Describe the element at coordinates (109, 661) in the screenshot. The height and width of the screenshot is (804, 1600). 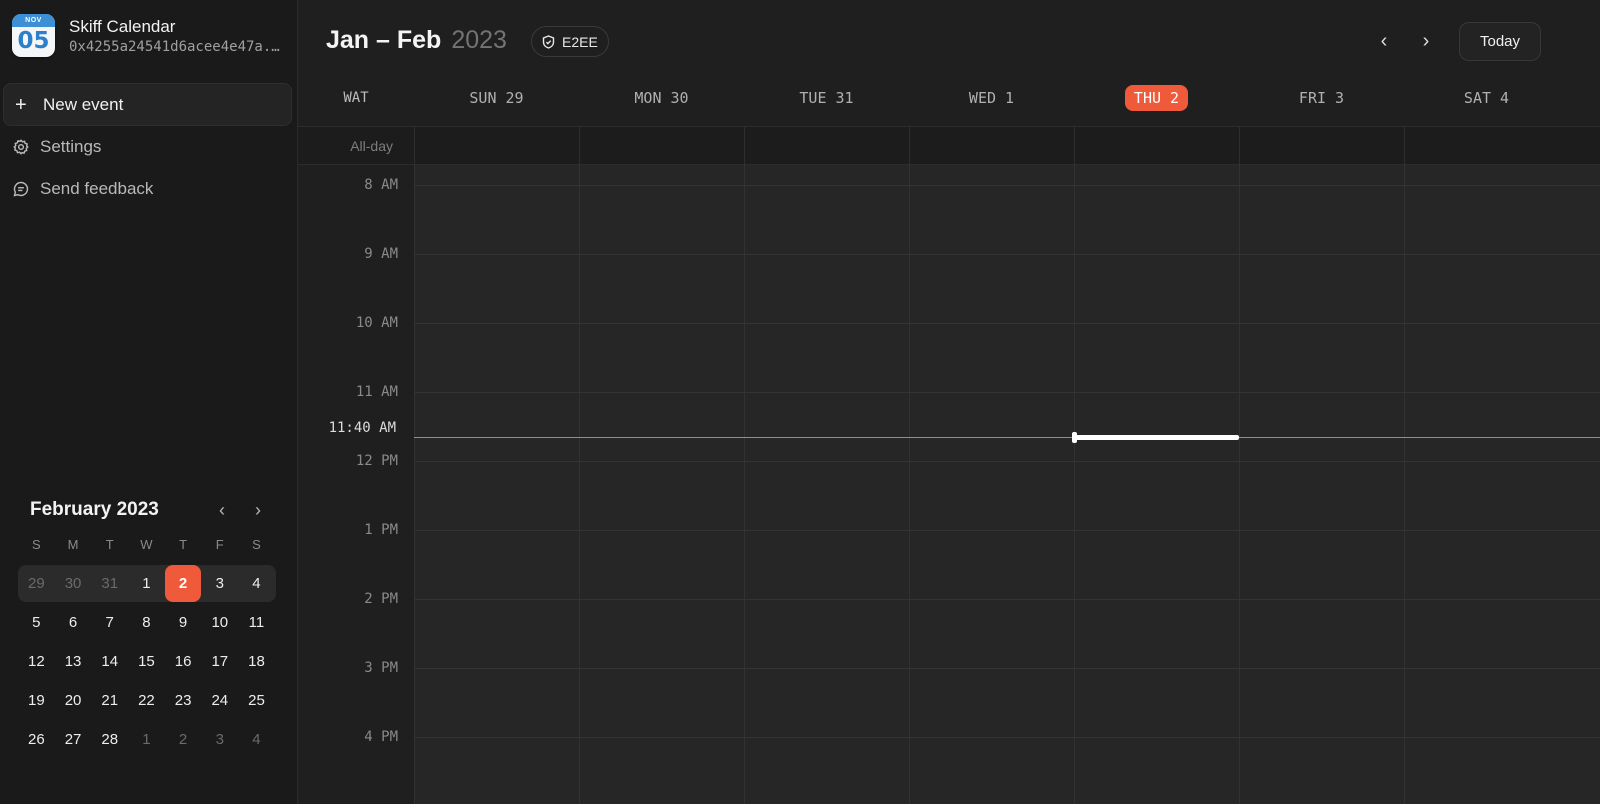
I see `mini-calendar-day: 14` at that location.